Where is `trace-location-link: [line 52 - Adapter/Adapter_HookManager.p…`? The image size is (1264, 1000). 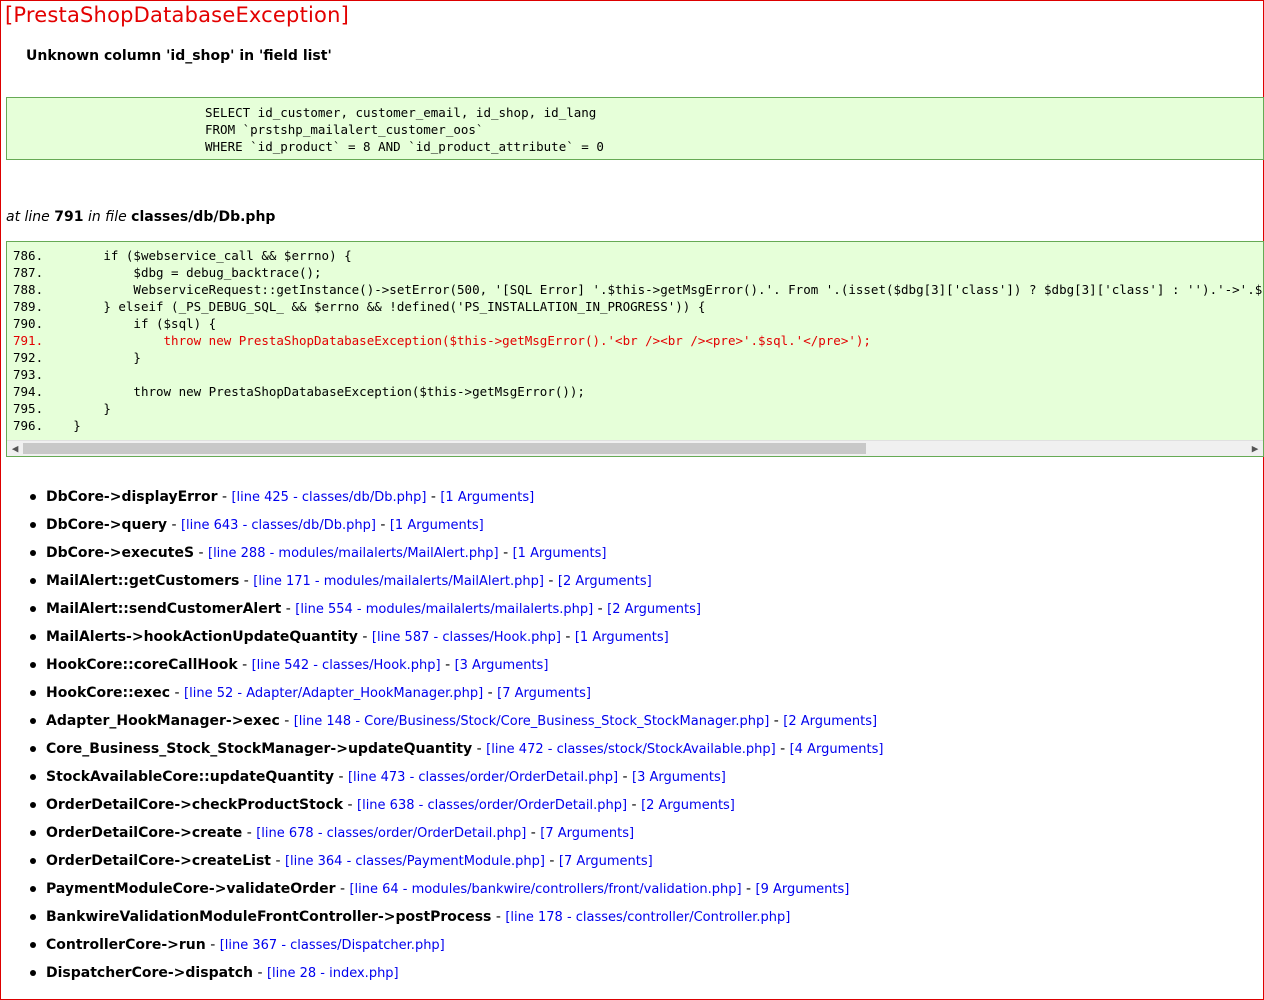 trace-location-link: [line 52 - Adapter/Adapter_HookManager.p… is located at coordinates (333, 693).